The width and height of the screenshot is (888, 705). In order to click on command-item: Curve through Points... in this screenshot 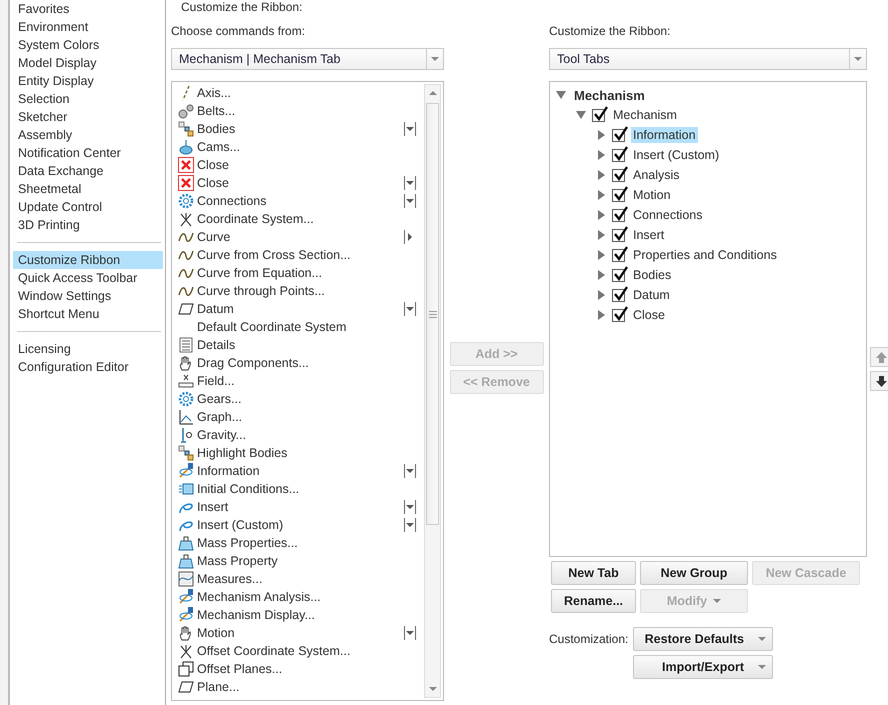, I will do `click(310, 291)`.